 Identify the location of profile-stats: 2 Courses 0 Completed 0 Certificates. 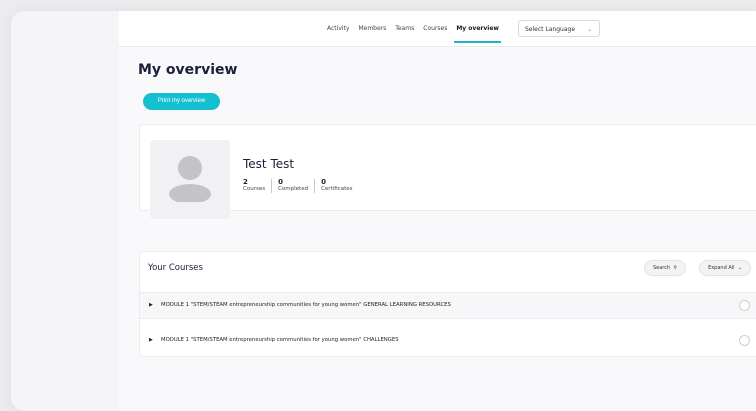
(304, 186).